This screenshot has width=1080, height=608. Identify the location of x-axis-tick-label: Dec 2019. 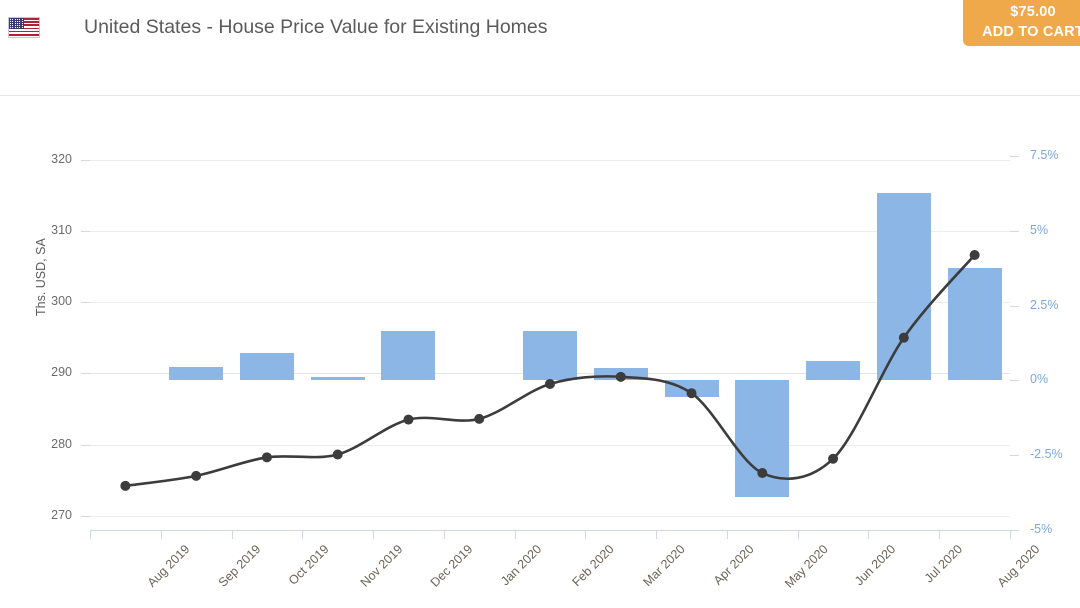
(452, 566).